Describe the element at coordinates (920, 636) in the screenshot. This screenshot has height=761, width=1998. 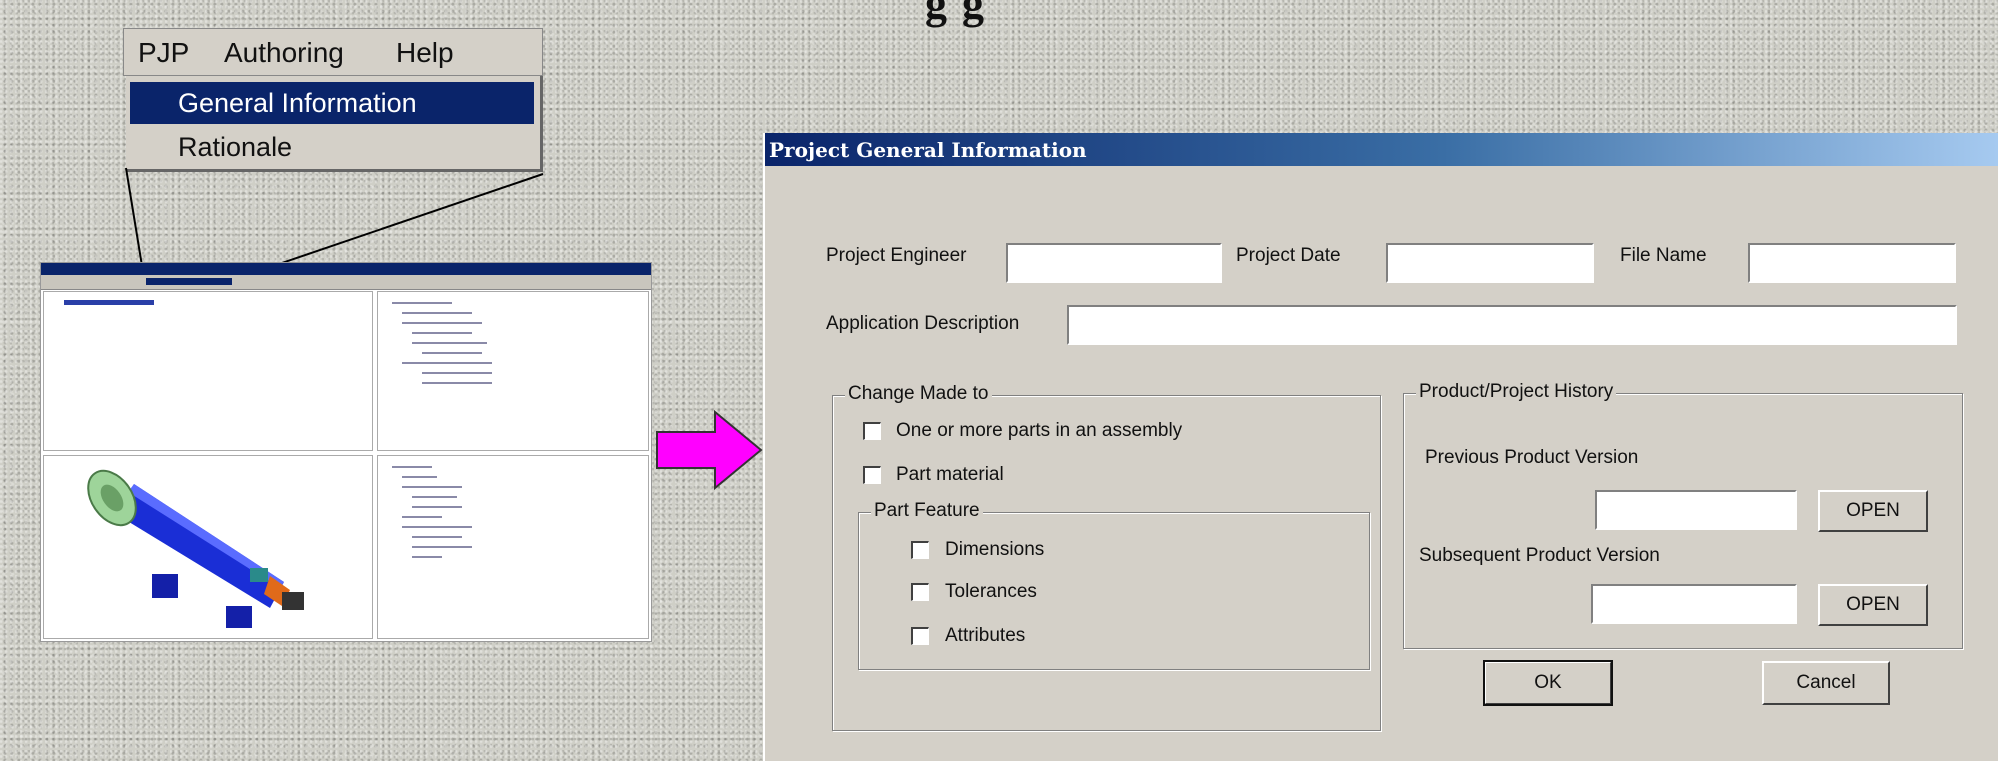
I see `attributes-checkbox` at that location.